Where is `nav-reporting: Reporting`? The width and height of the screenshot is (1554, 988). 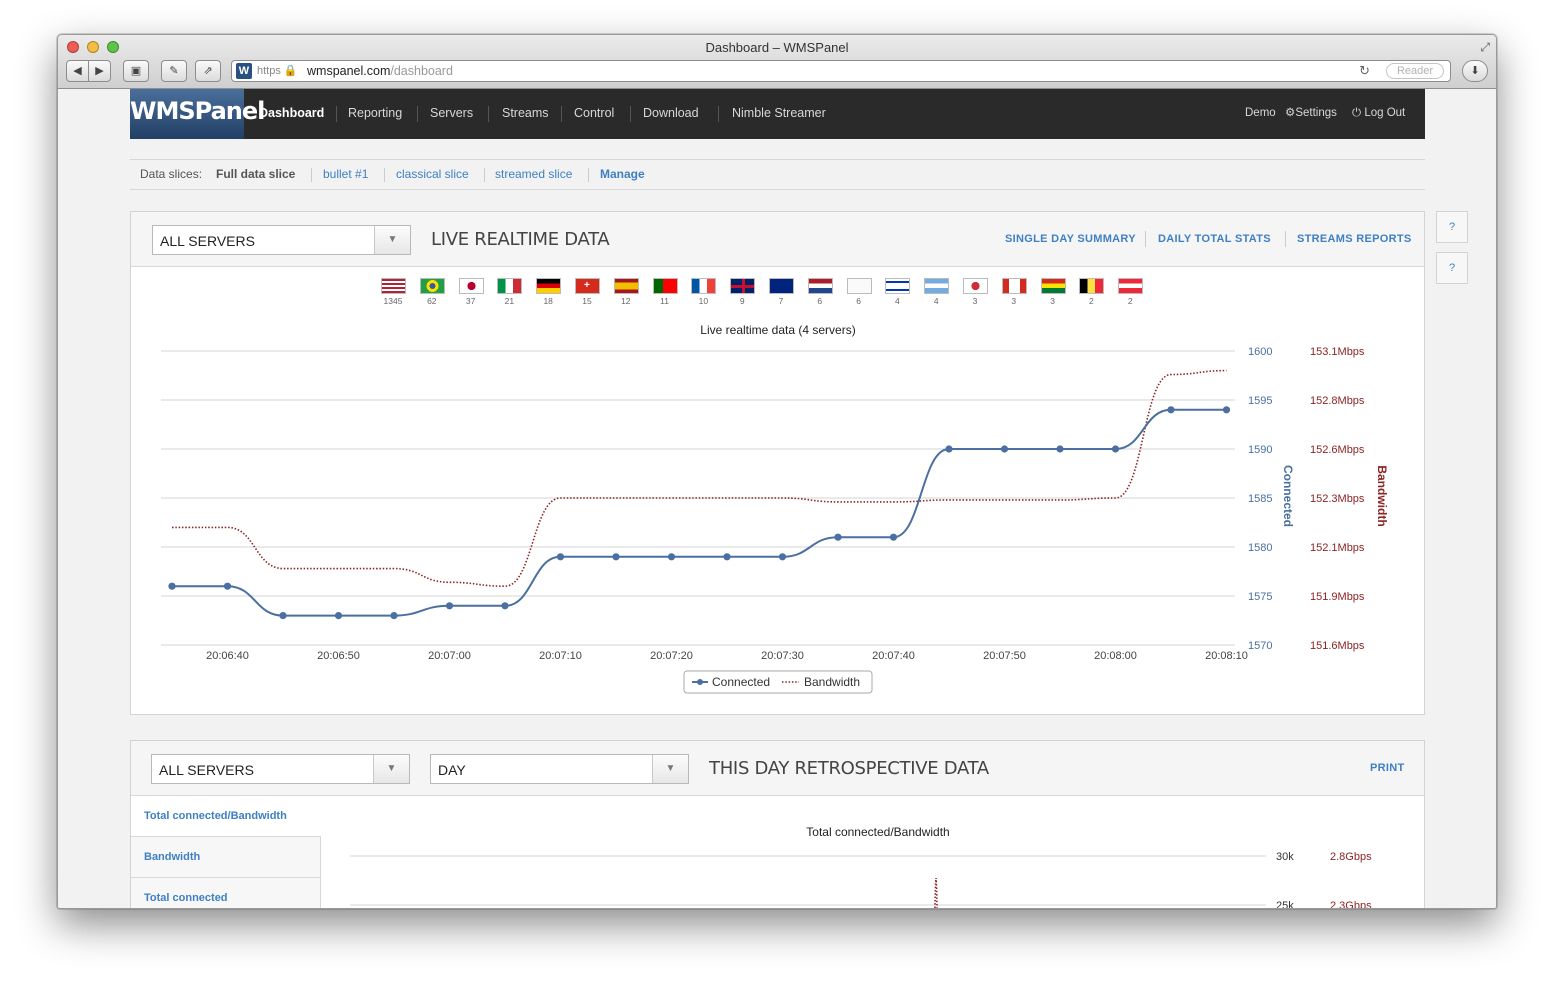
nav-reporting: Reporting is located at coordinates (375, 114).